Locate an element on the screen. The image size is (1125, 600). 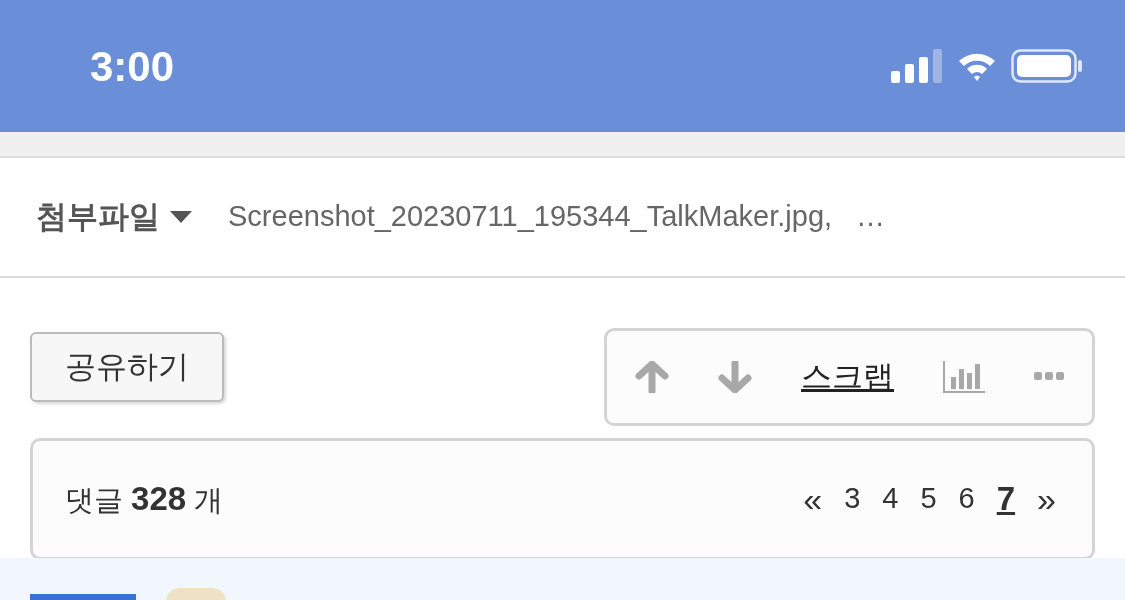
previous-pages-link: « is located at coordinates (813, 499).